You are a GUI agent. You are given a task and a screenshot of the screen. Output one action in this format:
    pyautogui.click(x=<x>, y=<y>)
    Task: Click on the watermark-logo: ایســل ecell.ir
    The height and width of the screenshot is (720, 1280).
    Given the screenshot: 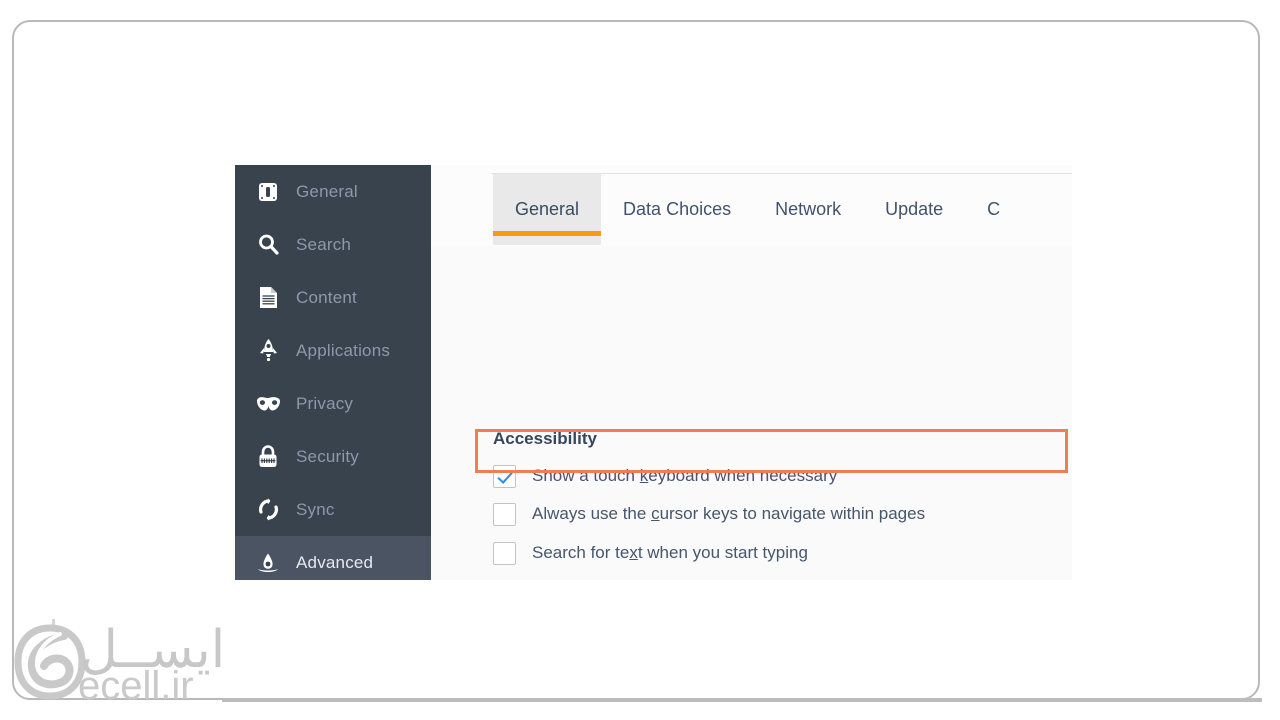 What is the action you would take?
    pyautogui.click(x=123, y=663)
    